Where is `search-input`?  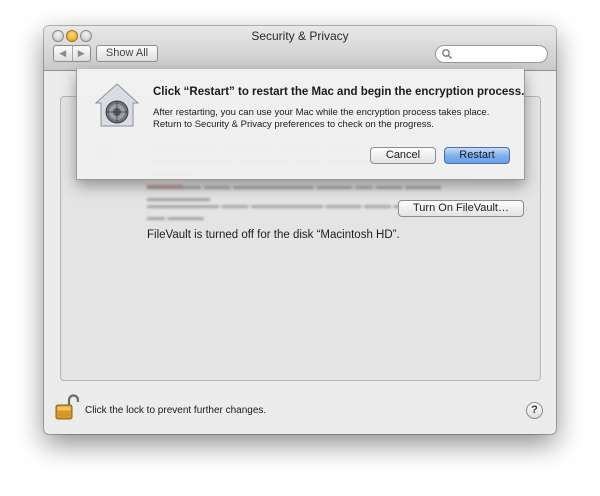 search-input is located at coordinates (500, 54).